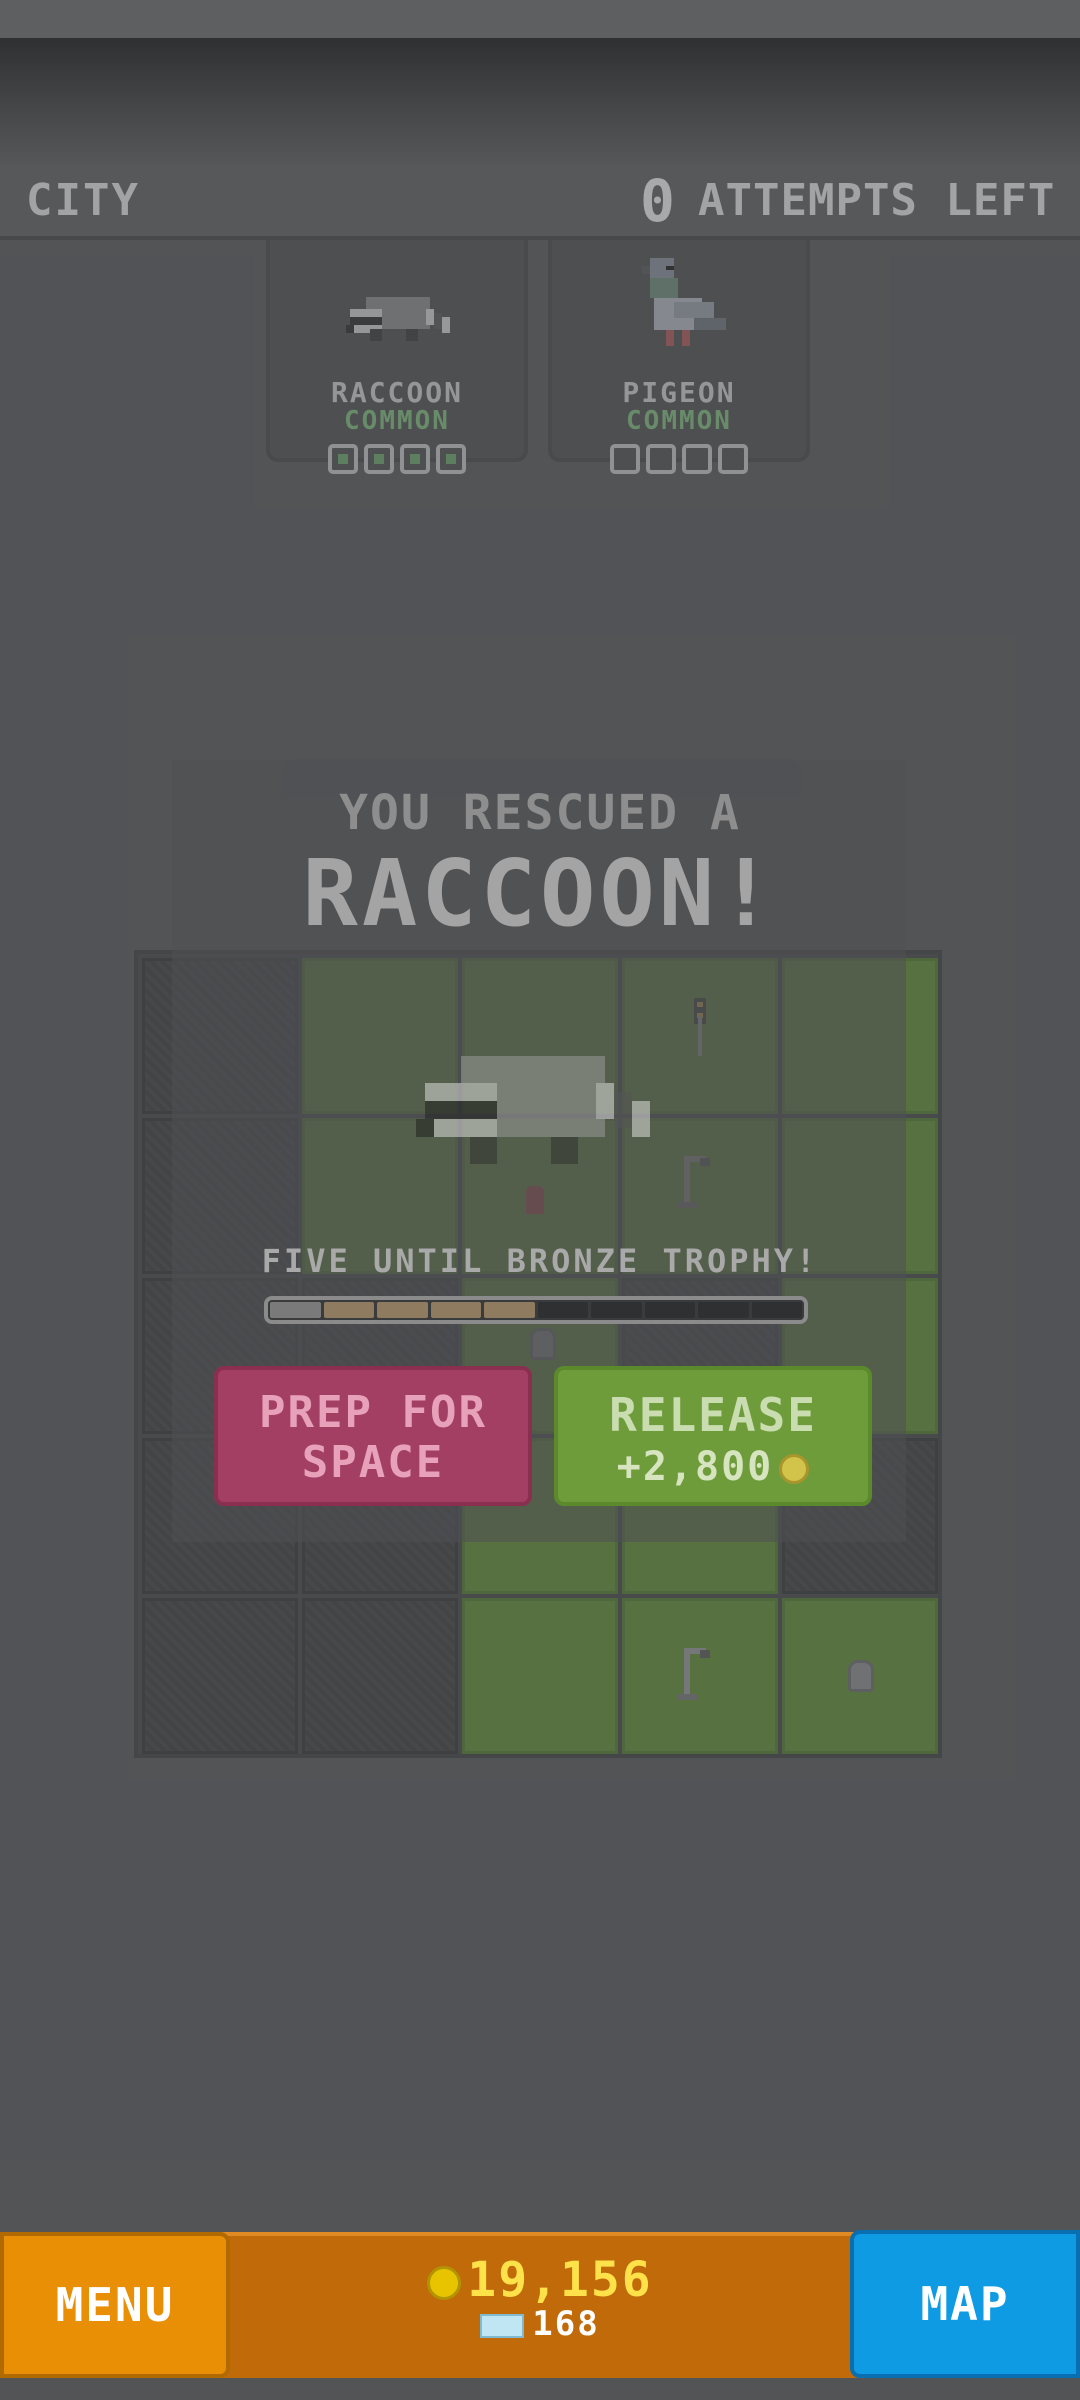 This screenshot has height=2400, width=1080. Describe the element at coordinates (965, 2304) in the screenshot. I see `map-button: MAP` at that location.